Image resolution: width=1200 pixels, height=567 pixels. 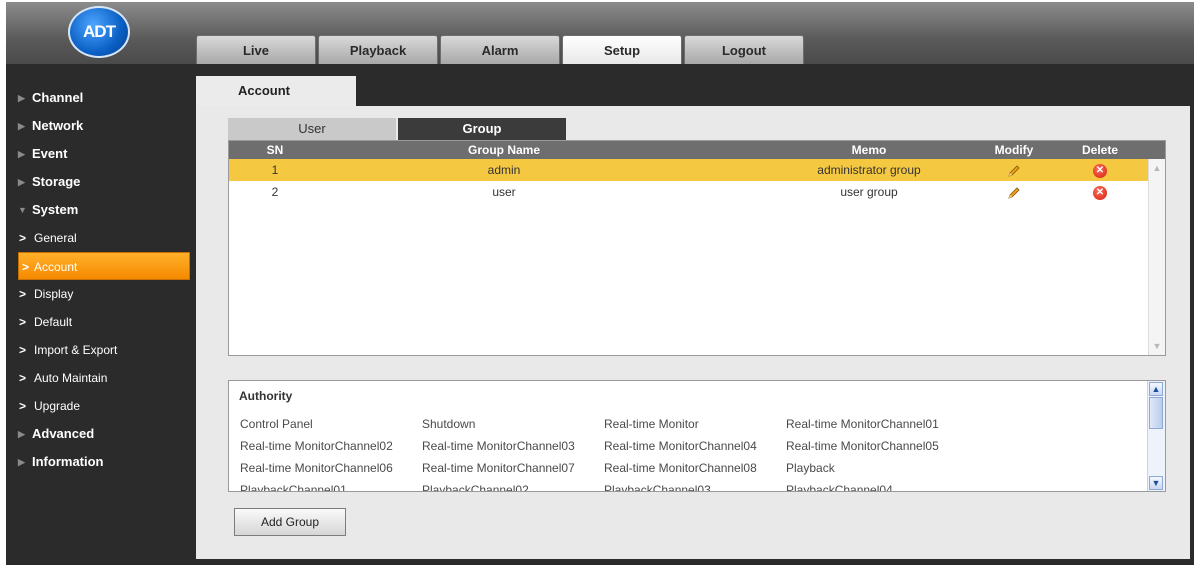 What do you see at coordinates (99, 294) in the screenshot?
I see `sidebar-sub-display: > Display` at bounding box center [99, 294].